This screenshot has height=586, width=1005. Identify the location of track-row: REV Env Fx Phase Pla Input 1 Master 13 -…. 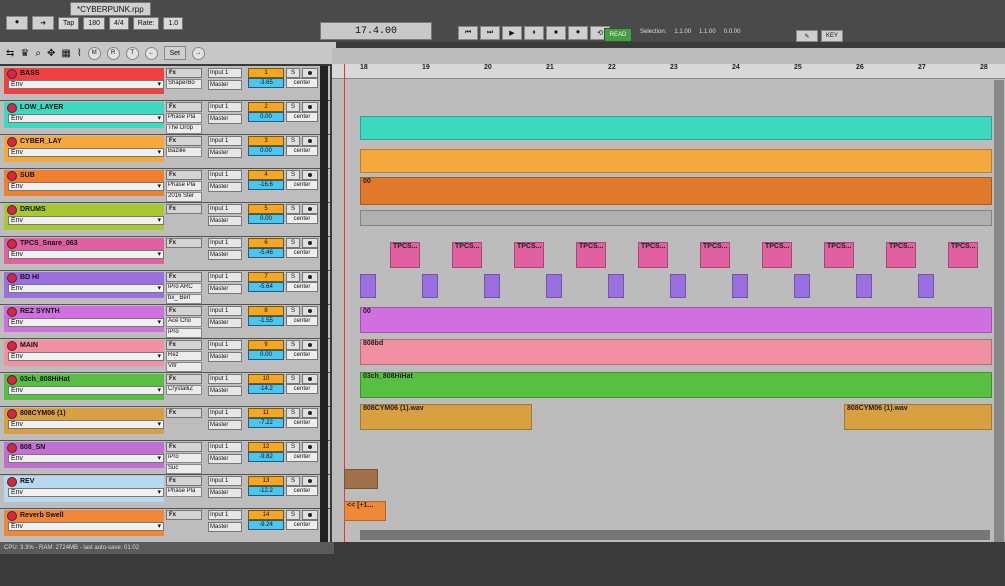
(165, 491).